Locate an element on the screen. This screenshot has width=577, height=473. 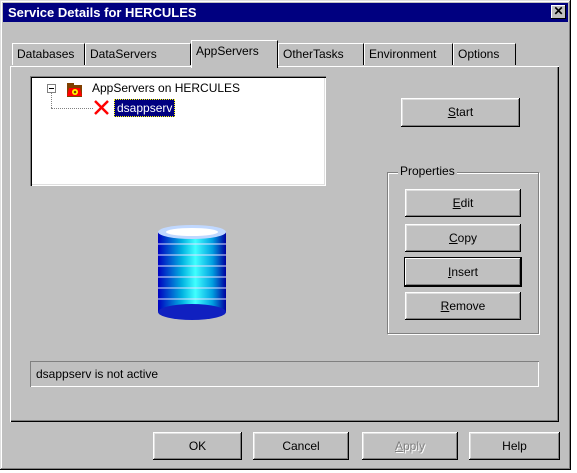
edit-button: Edit is located at coordinates (463, 203).